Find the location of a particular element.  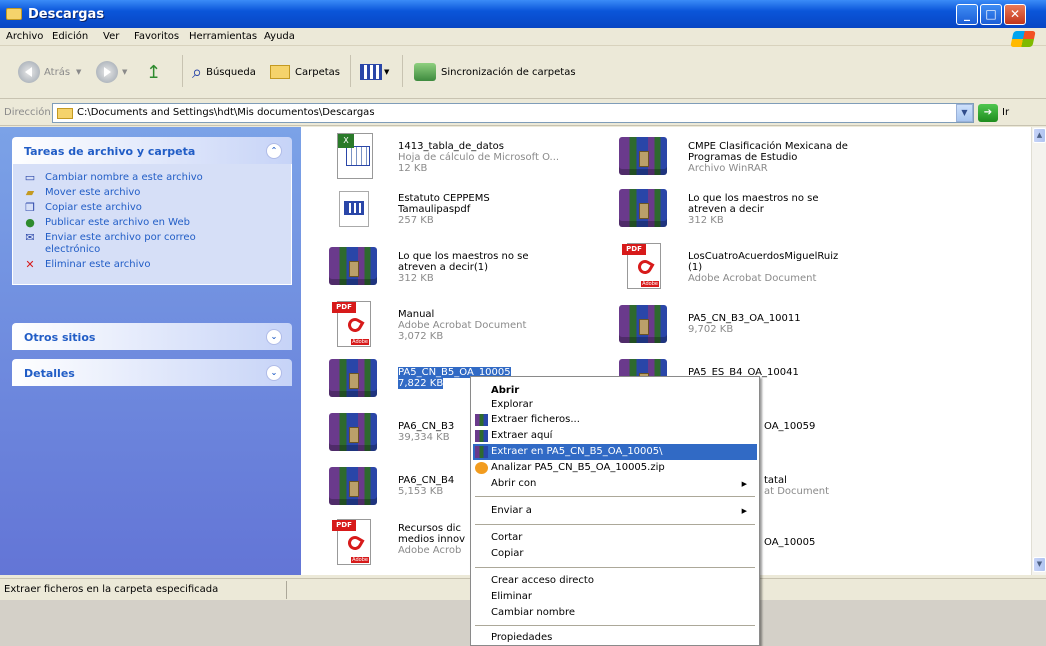

menu-item-propiedades: Propiedades is located at coordinates (615, 638).